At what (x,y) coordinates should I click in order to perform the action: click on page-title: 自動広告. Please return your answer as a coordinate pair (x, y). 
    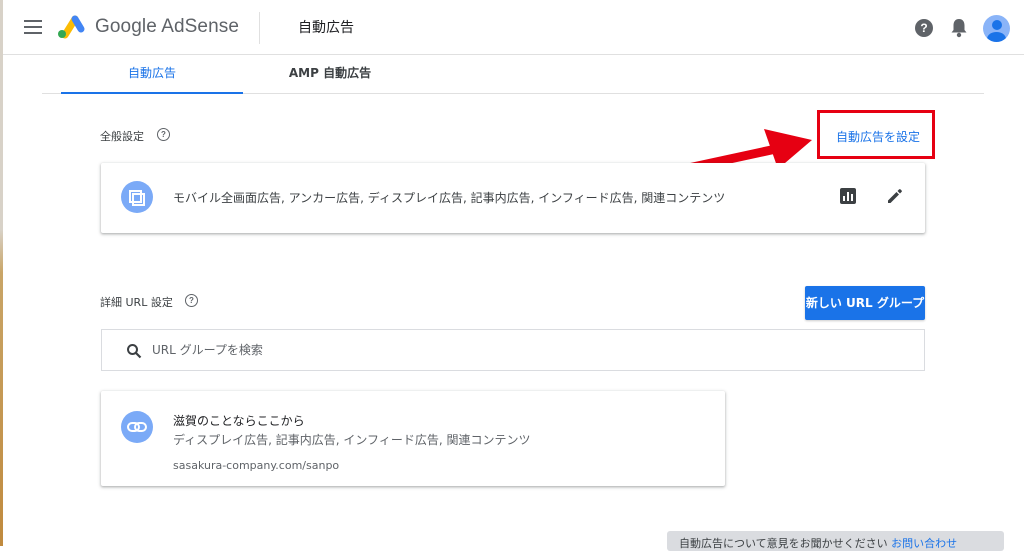
    Looking at the image, I should click on (326, 28).